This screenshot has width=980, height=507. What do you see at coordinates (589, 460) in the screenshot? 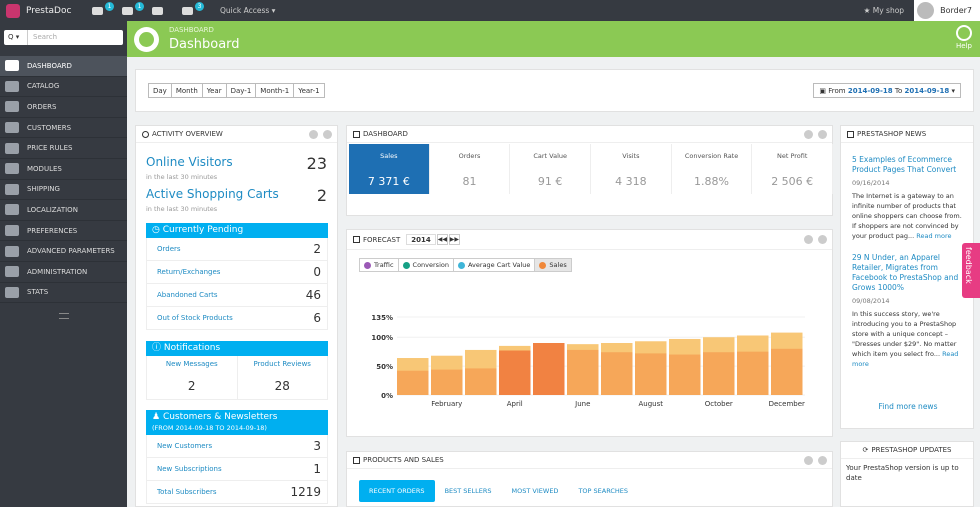
I see `panel-heading: PRODUCTS AND SALES` at bounding box center [589, 460].